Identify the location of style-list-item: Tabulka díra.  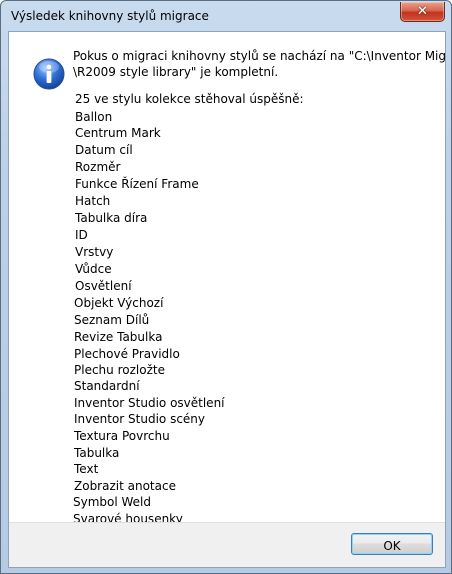
(111, 218).